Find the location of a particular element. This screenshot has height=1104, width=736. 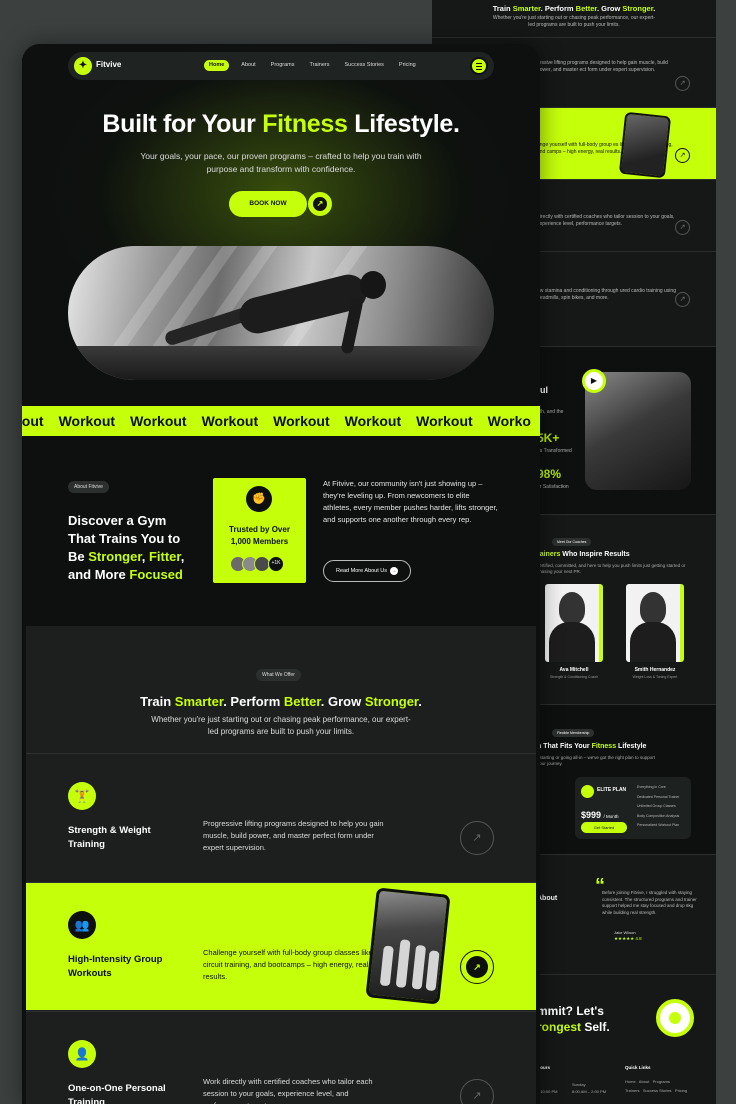

athlete-pushup-photo is located at coordinates (281, 313).